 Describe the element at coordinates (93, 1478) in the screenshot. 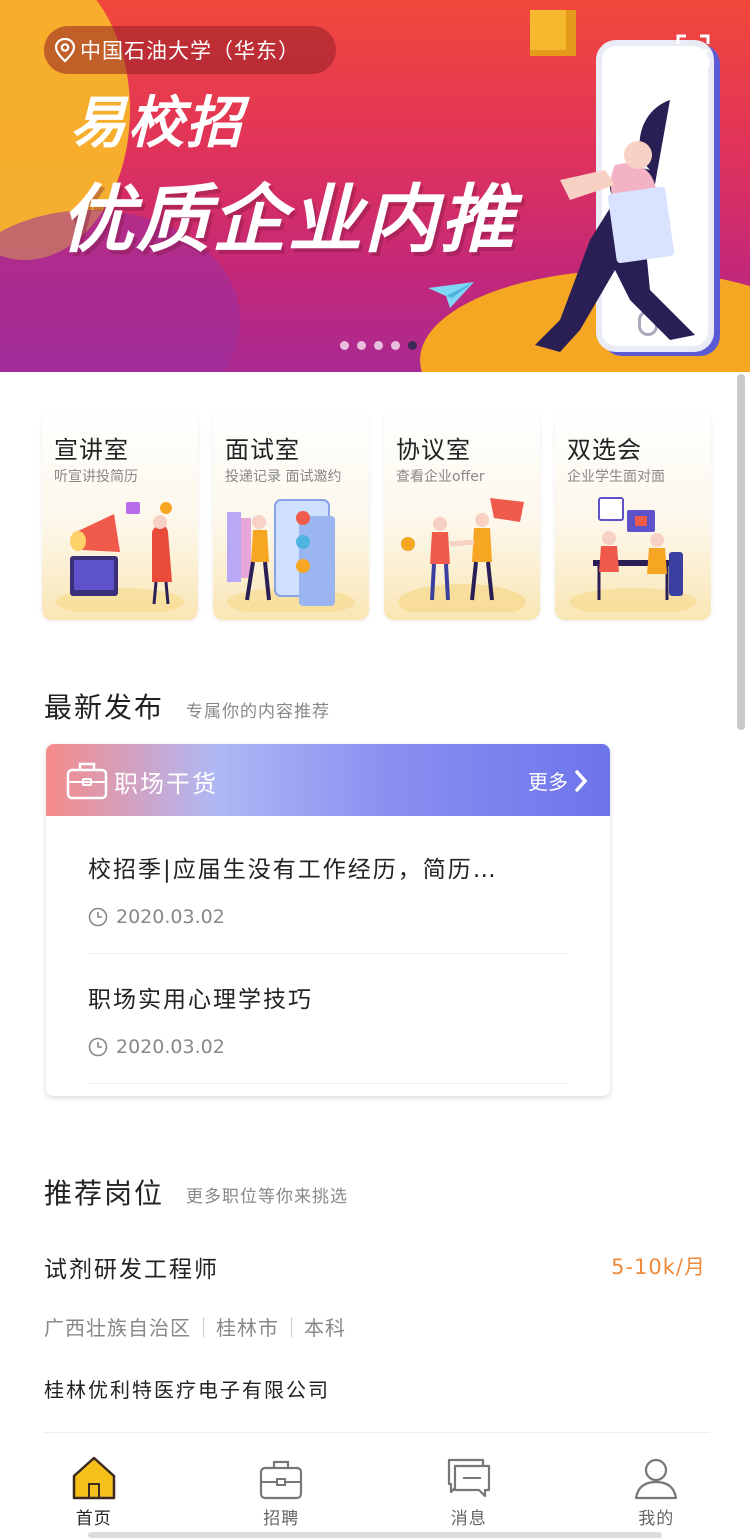

I see `home-icon` at that location.